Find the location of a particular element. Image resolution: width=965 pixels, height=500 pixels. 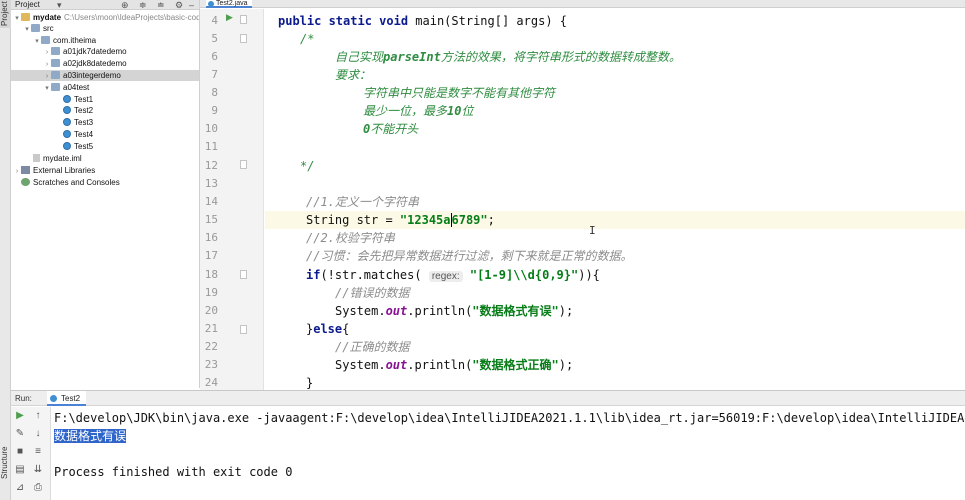

code-text: } is located at coordinates (310, 383).